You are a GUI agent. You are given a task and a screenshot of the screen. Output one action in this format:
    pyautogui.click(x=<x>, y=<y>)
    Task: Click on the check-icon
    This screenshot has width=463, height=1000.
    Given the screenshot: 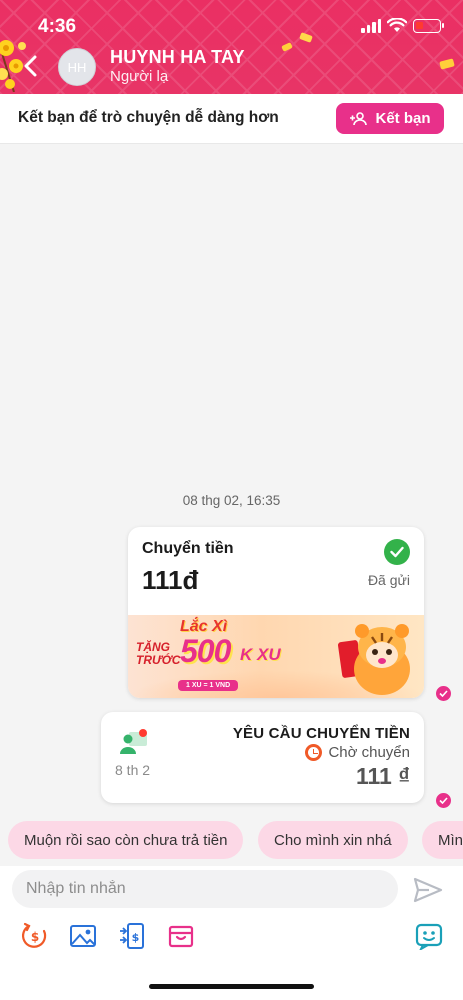 What is the action you would take?
    pyautogui.click(x=397, y=552)
    